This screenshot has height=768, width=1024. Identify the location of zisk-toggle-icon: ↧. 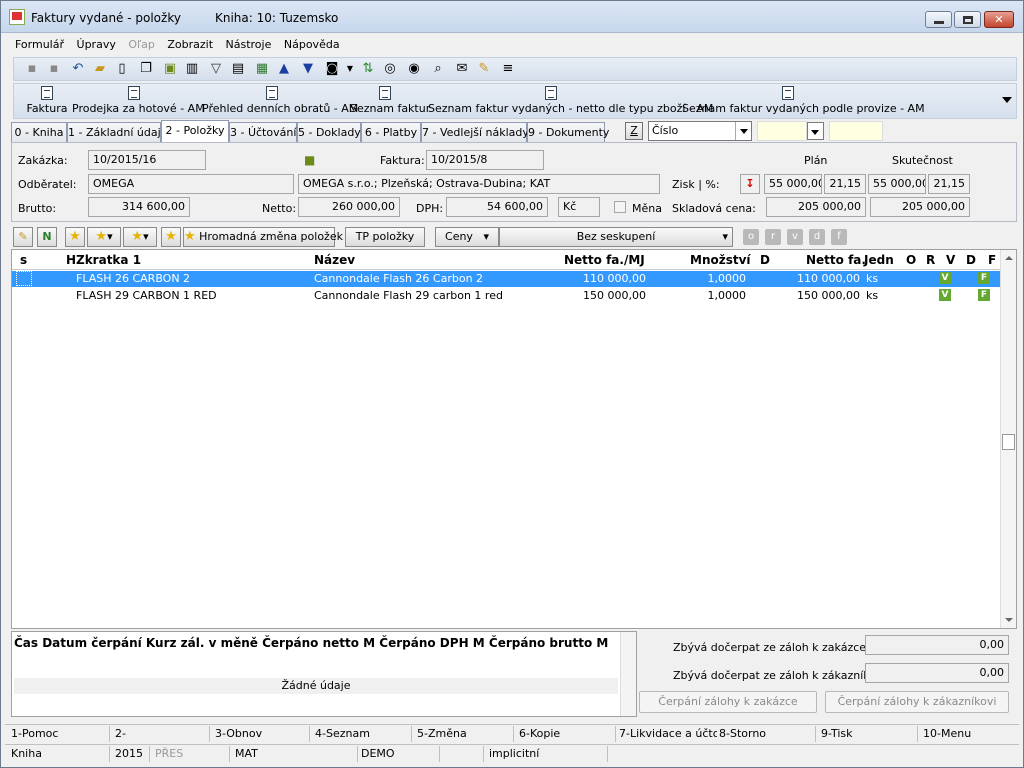
(750, 184).